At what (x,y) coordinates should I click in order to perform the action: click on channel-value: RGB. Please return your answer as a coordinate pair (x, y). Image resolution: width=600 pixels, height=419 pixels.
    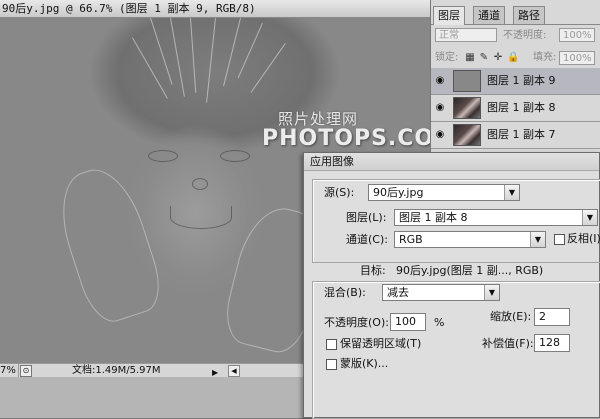
    Looking at the image, I should click on (411, 239).